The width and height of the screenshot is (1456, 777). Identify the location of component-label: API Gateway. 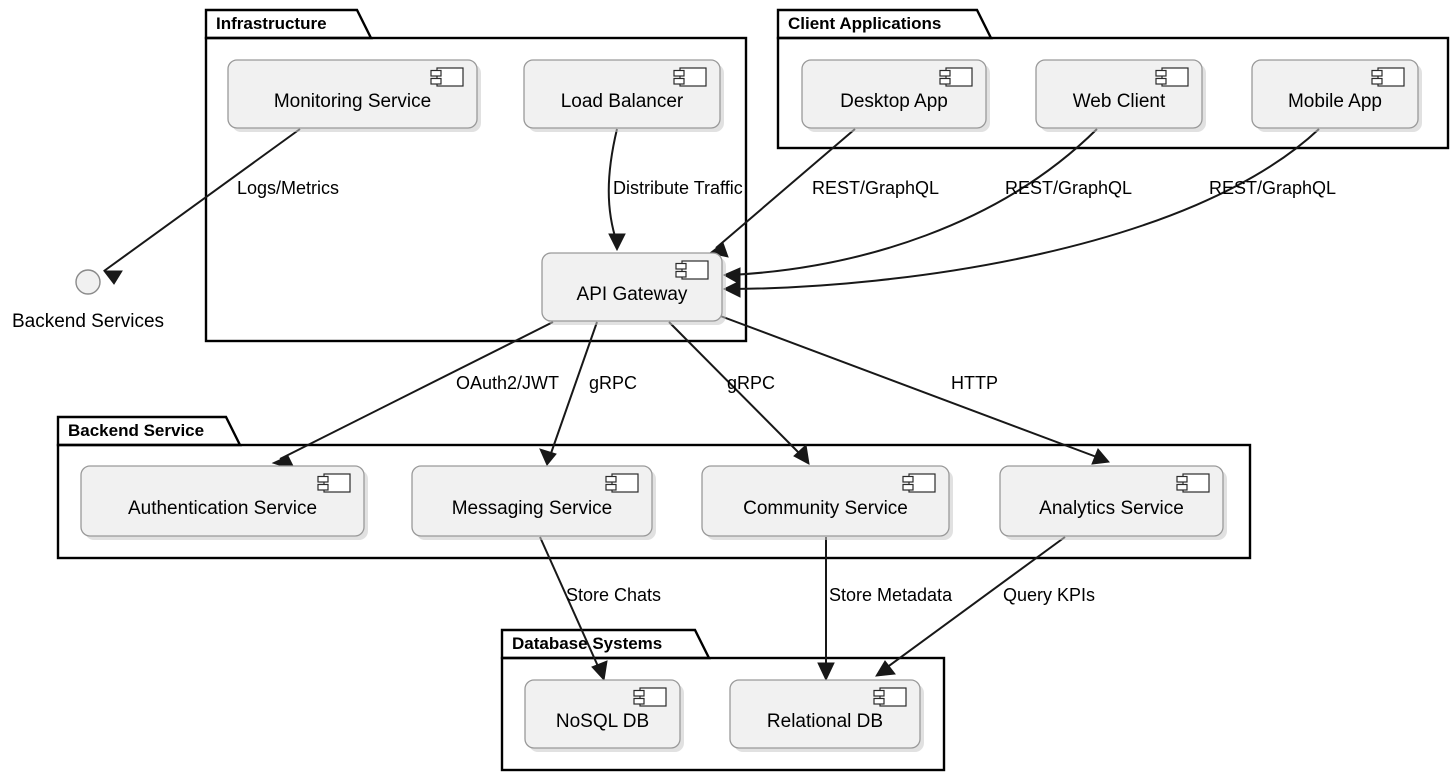
(632, 294).